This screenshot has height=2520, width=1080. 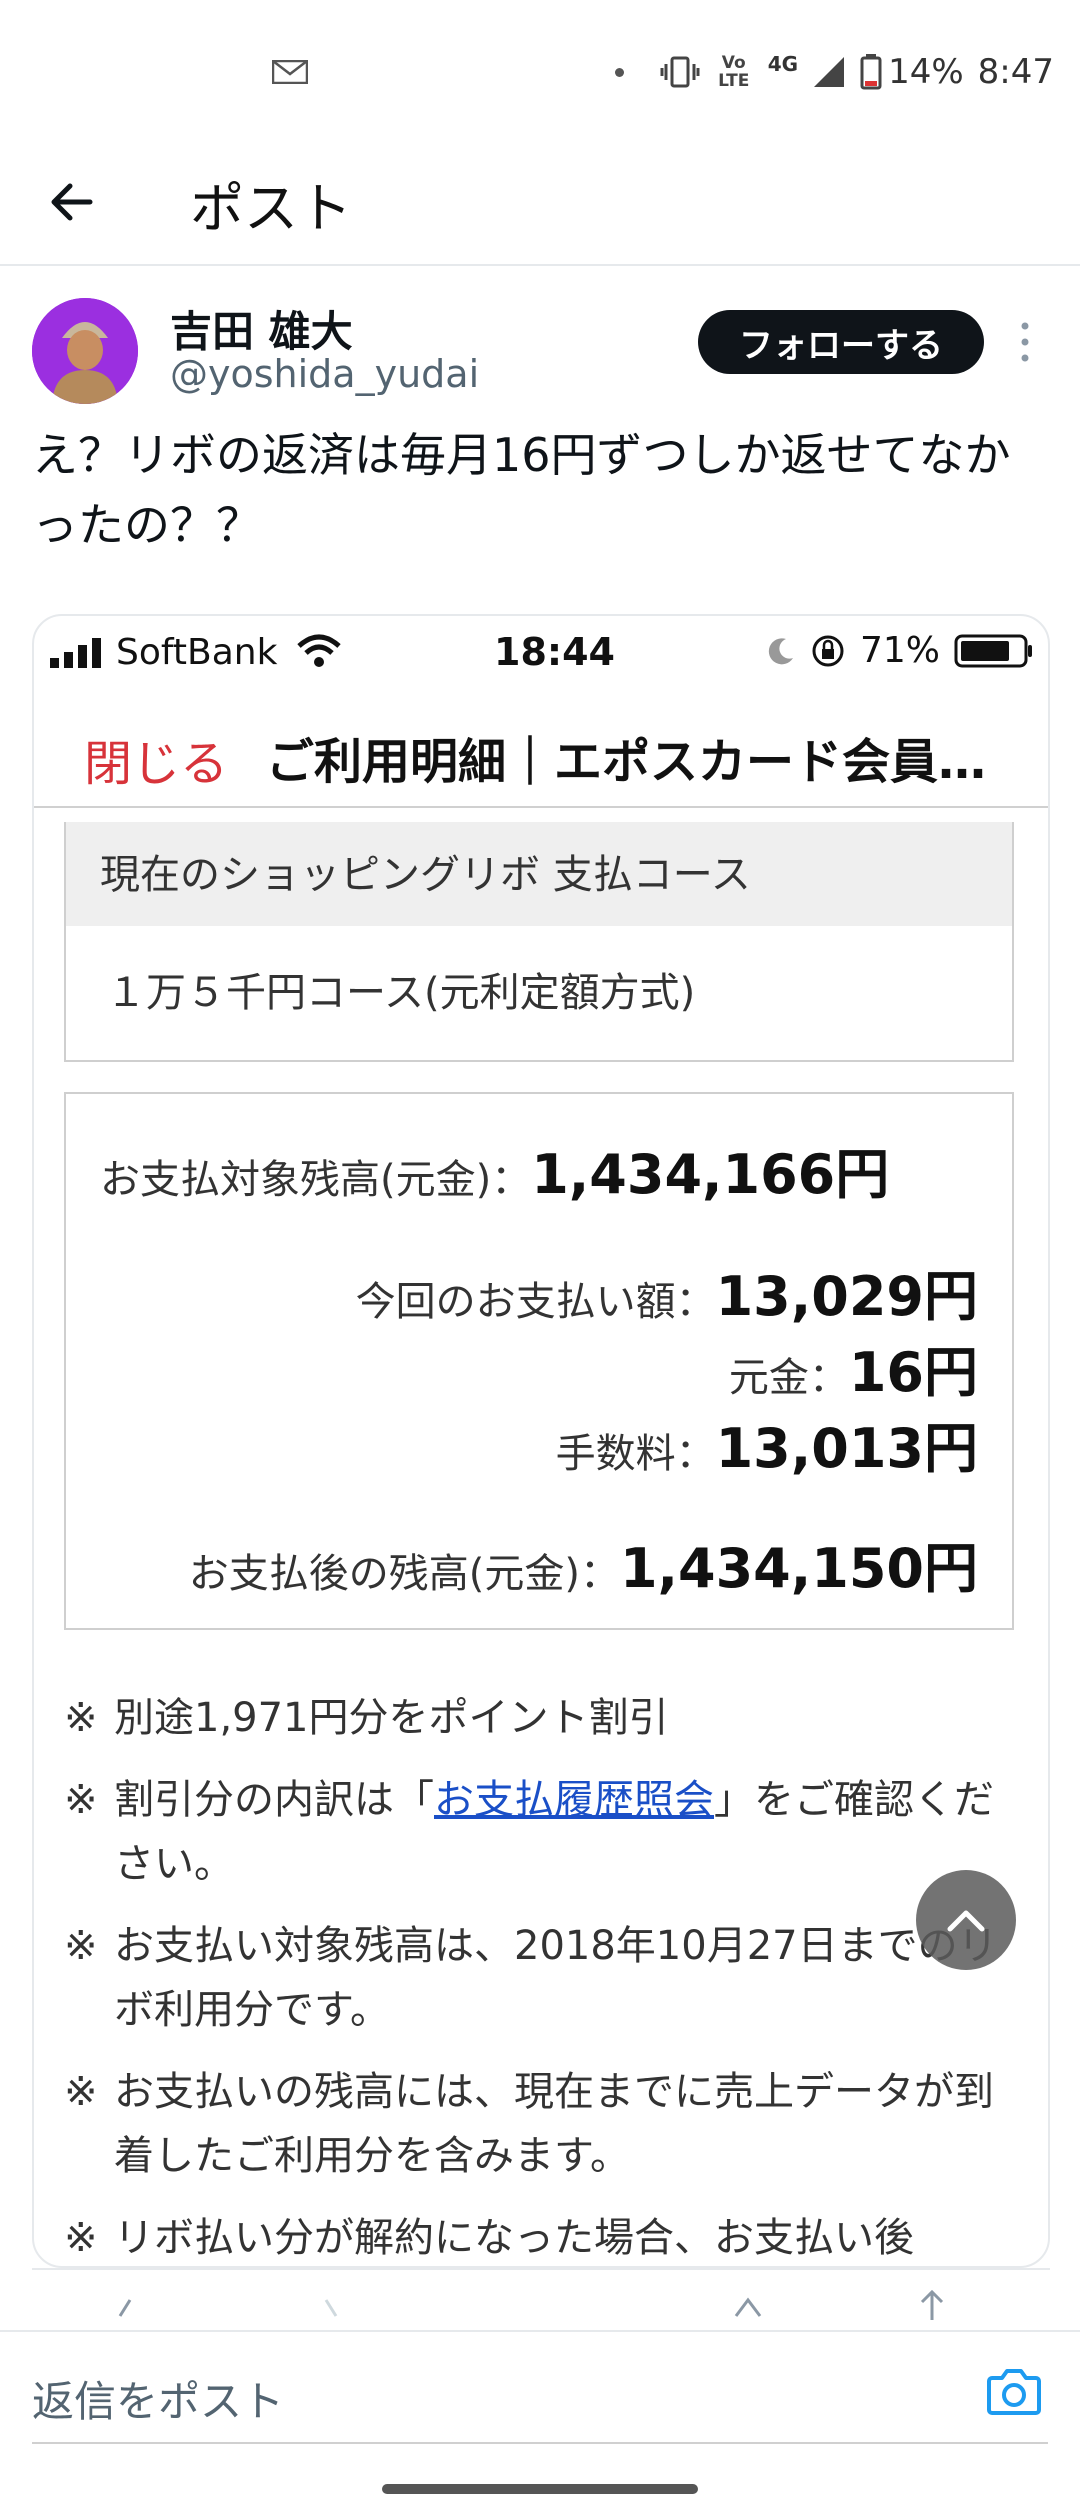 I want to click on note-text: お支払いの残高には、現在までに売上データが到着したご利用分を含みます。, so click(x=554, y=2124).